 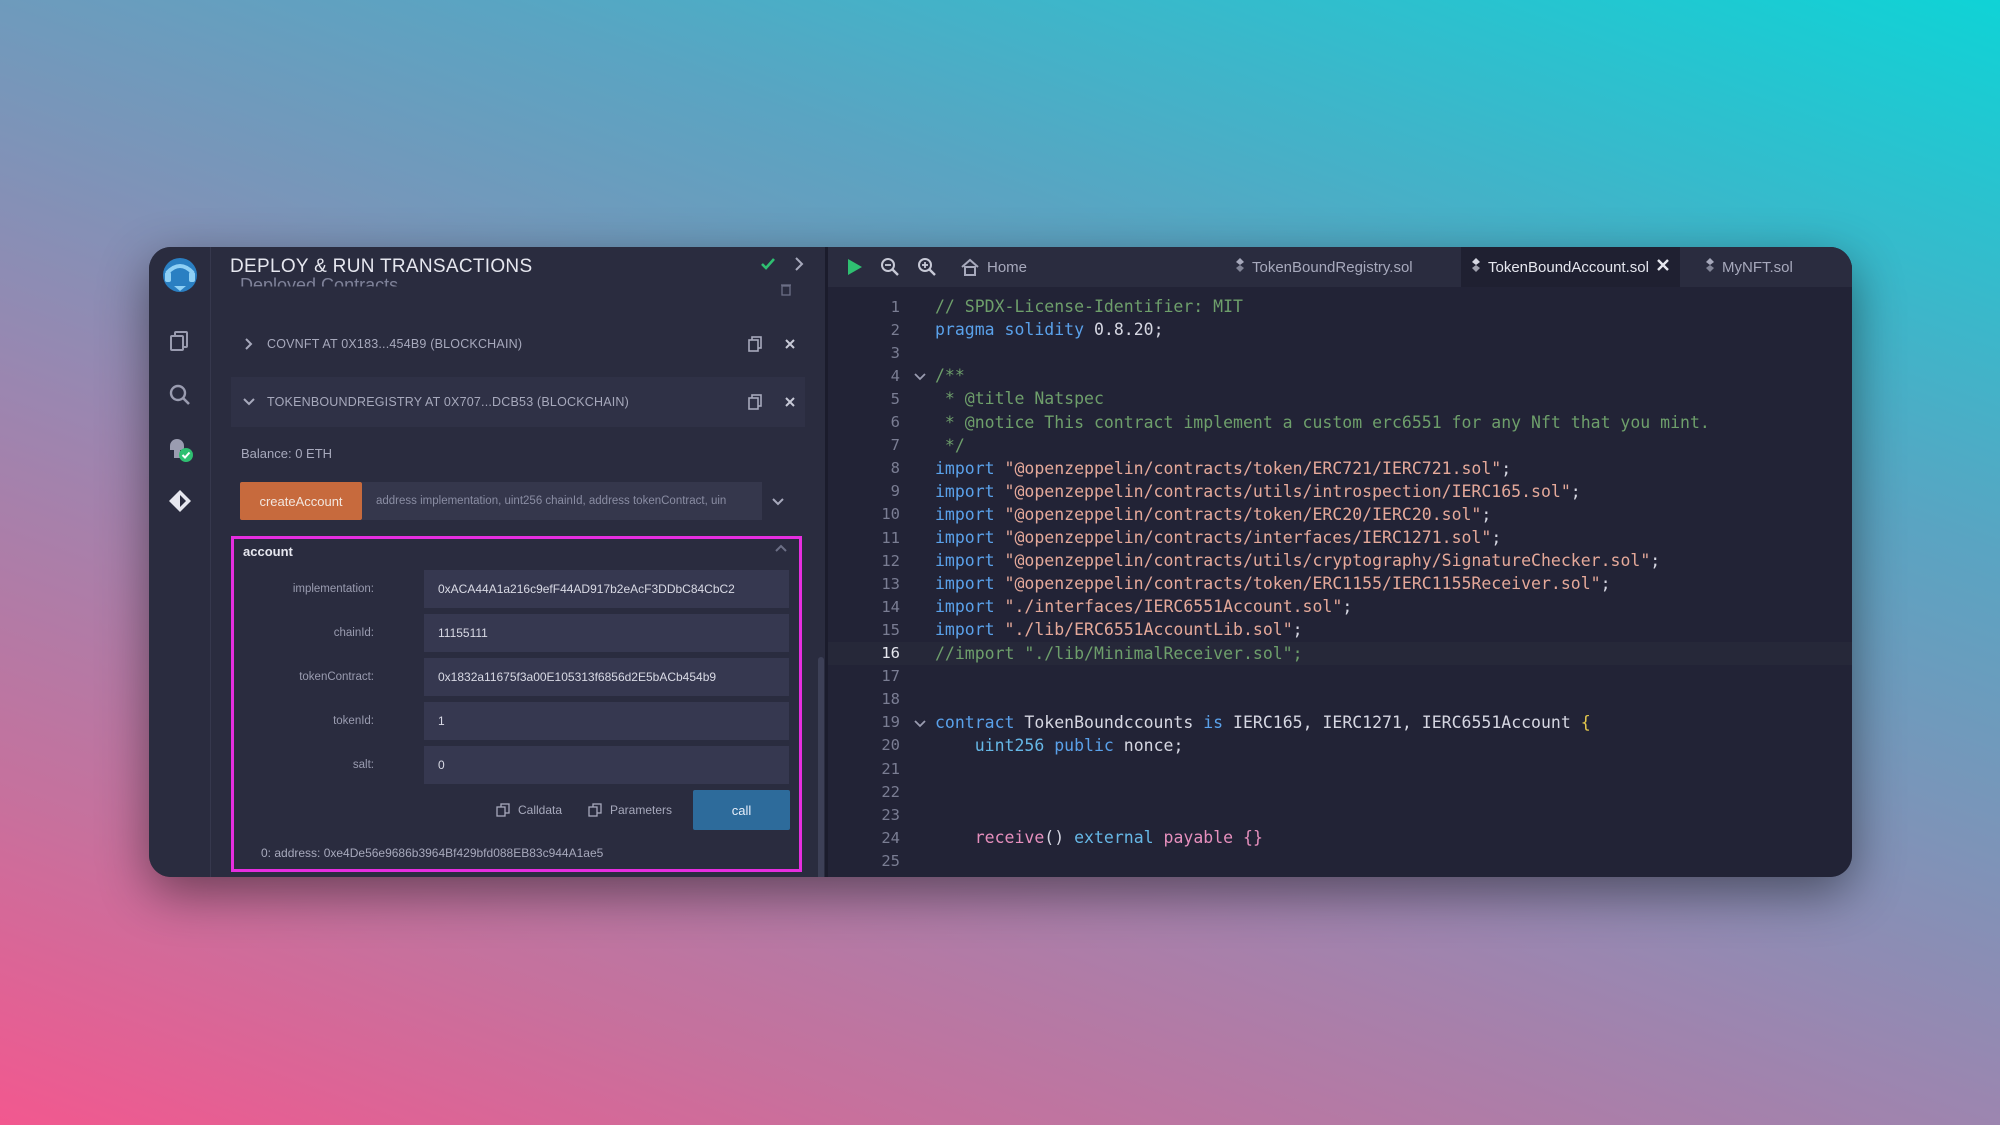 I want to click on tab-label: TokenBoundRegistry.sol, so click(x=1332, y=267).